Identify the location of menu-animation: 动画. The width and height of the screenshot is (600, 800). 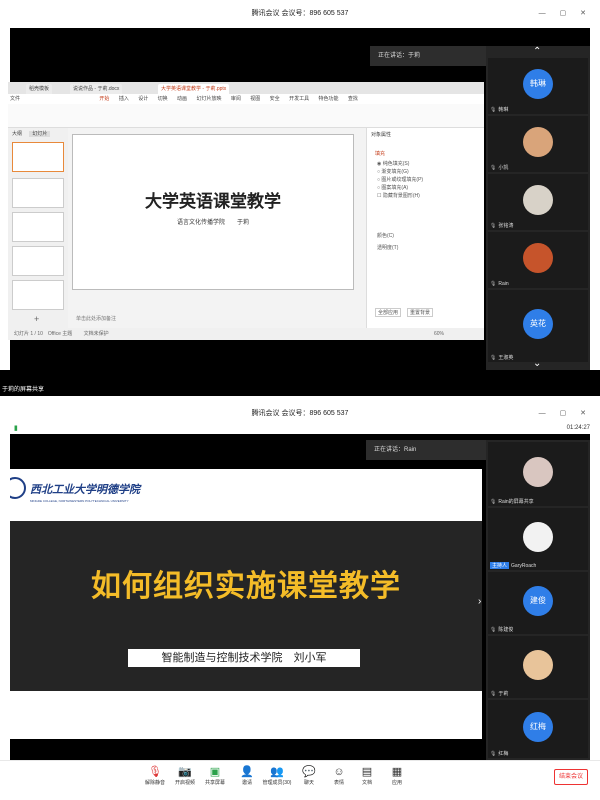
(182, 99).